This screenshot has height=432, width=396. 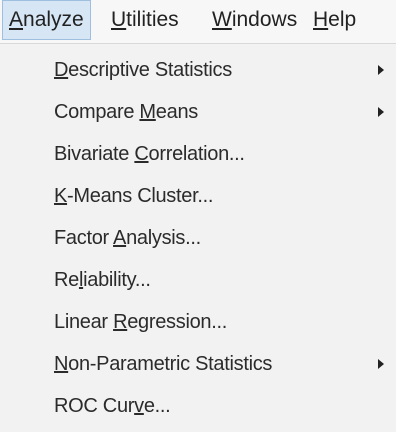 I want to click on menu-item-accesskey: K, so click(x=61, y=196).